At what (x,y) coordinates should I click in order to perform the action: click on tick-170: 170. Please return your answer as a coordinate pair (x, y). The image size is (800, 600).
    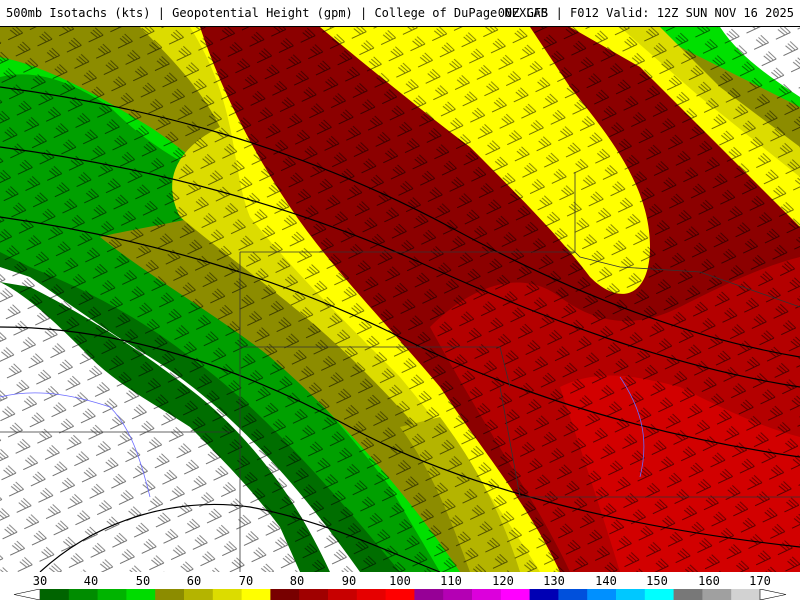
    Looking at the image, I should click on (760, 581).